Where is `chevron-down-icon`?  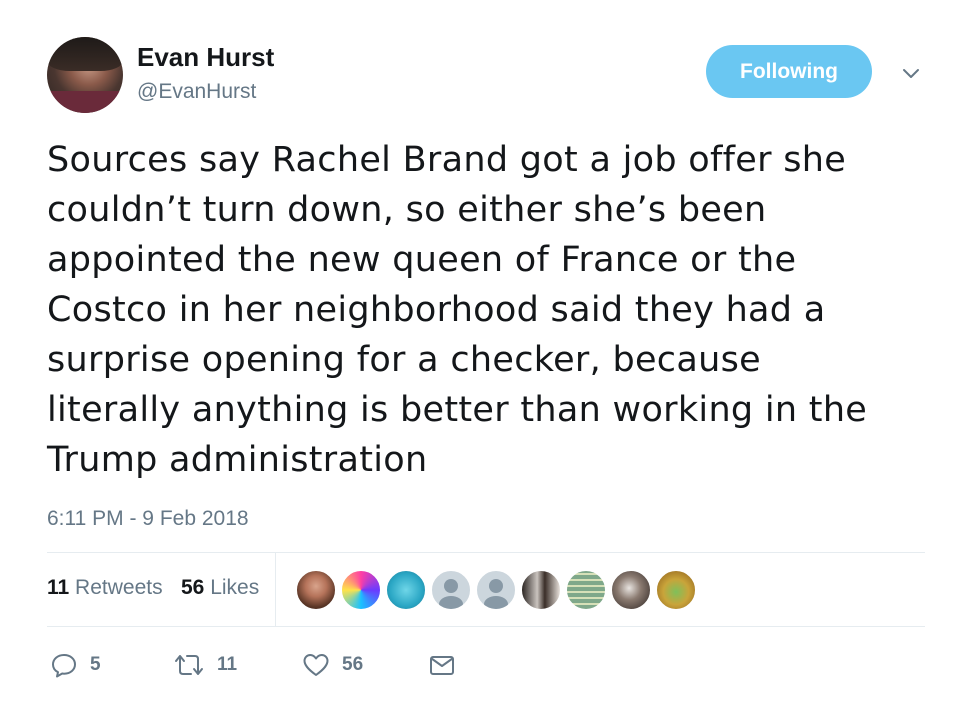
chevron-down-icon is located at coordinates (911, 73).